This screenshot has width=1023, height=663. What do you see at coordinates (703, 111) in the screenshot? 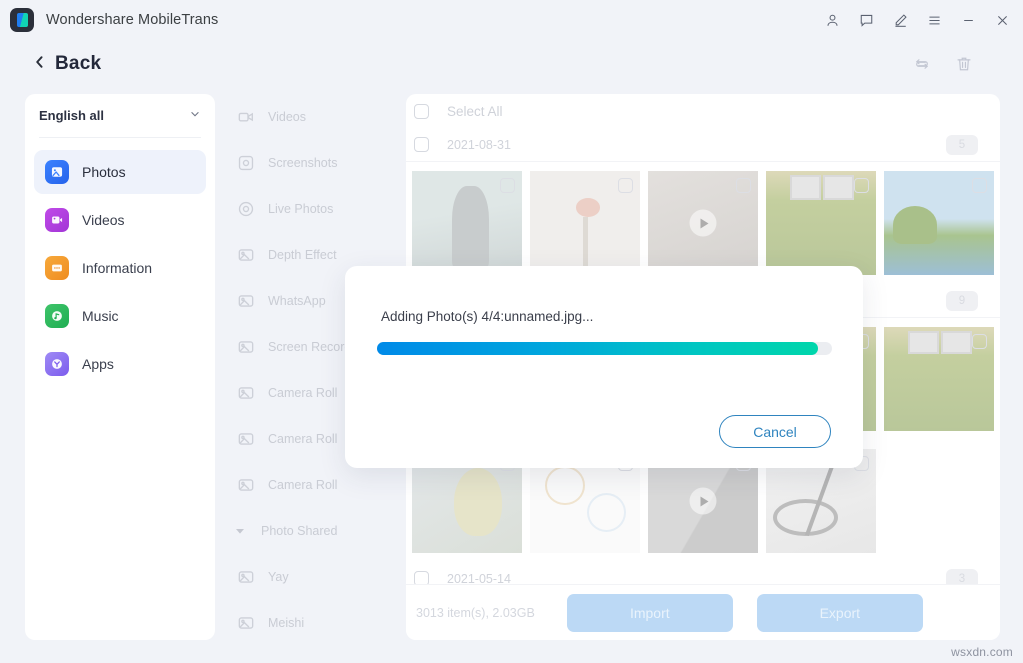
I see `select-all-row: Select All` at bounding box center [703, 111].